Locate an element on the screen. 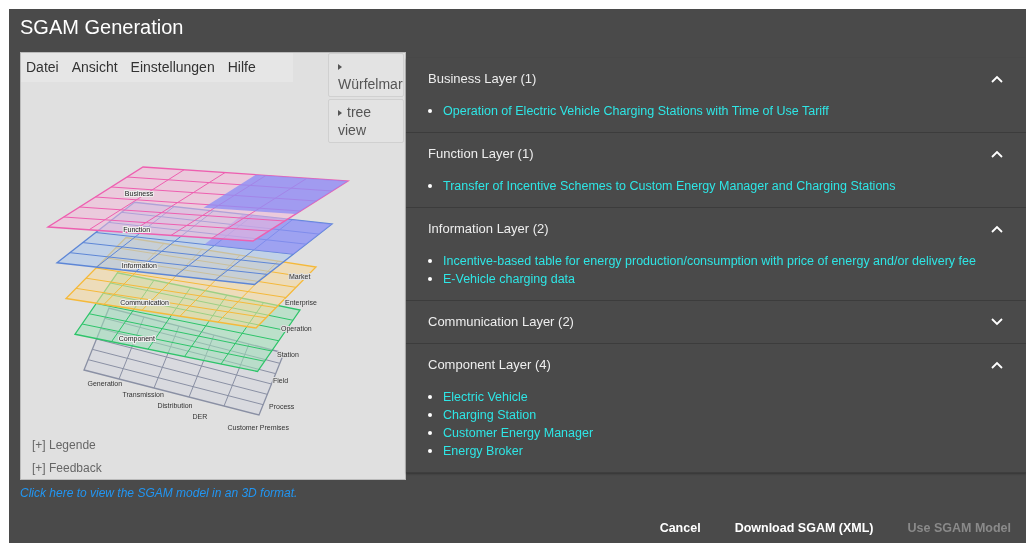 The height and width of the screenshot is (543, 1026). layer-item-link: Operation of Electric Vehicle Charging Stations with Time of Use Tariff is located at coordinates (636, 111).